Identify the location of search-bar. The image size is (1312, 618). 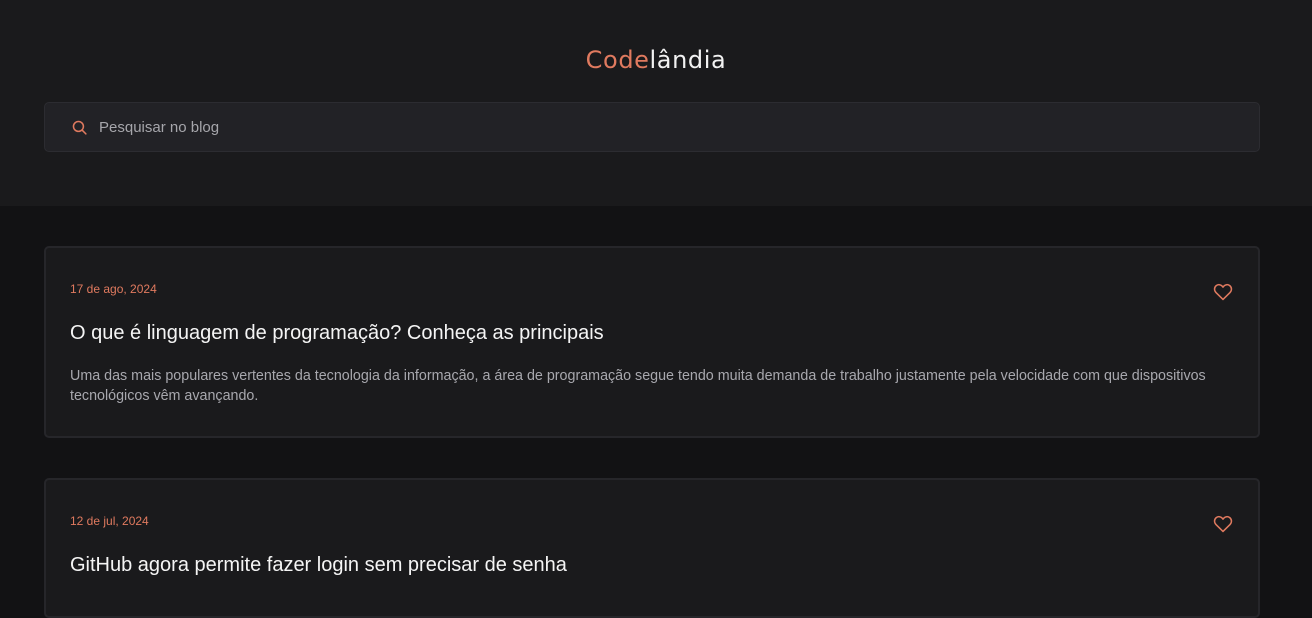
(652, 127).